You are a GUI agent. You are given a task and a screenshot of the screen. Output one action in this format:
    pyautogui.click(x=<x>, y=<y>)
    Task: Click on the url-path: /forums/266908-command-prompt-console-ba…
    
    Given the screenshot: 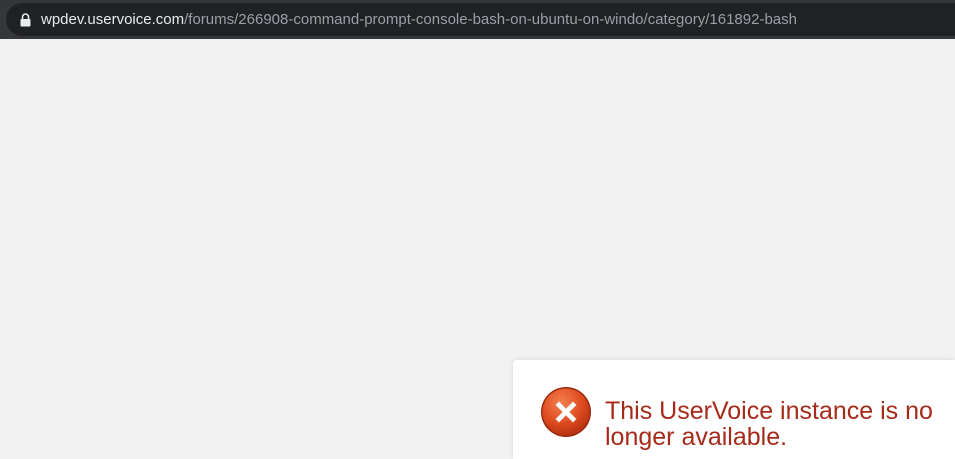 What is the action you would take?
    pyautogui.click(x=490, y=19)
    